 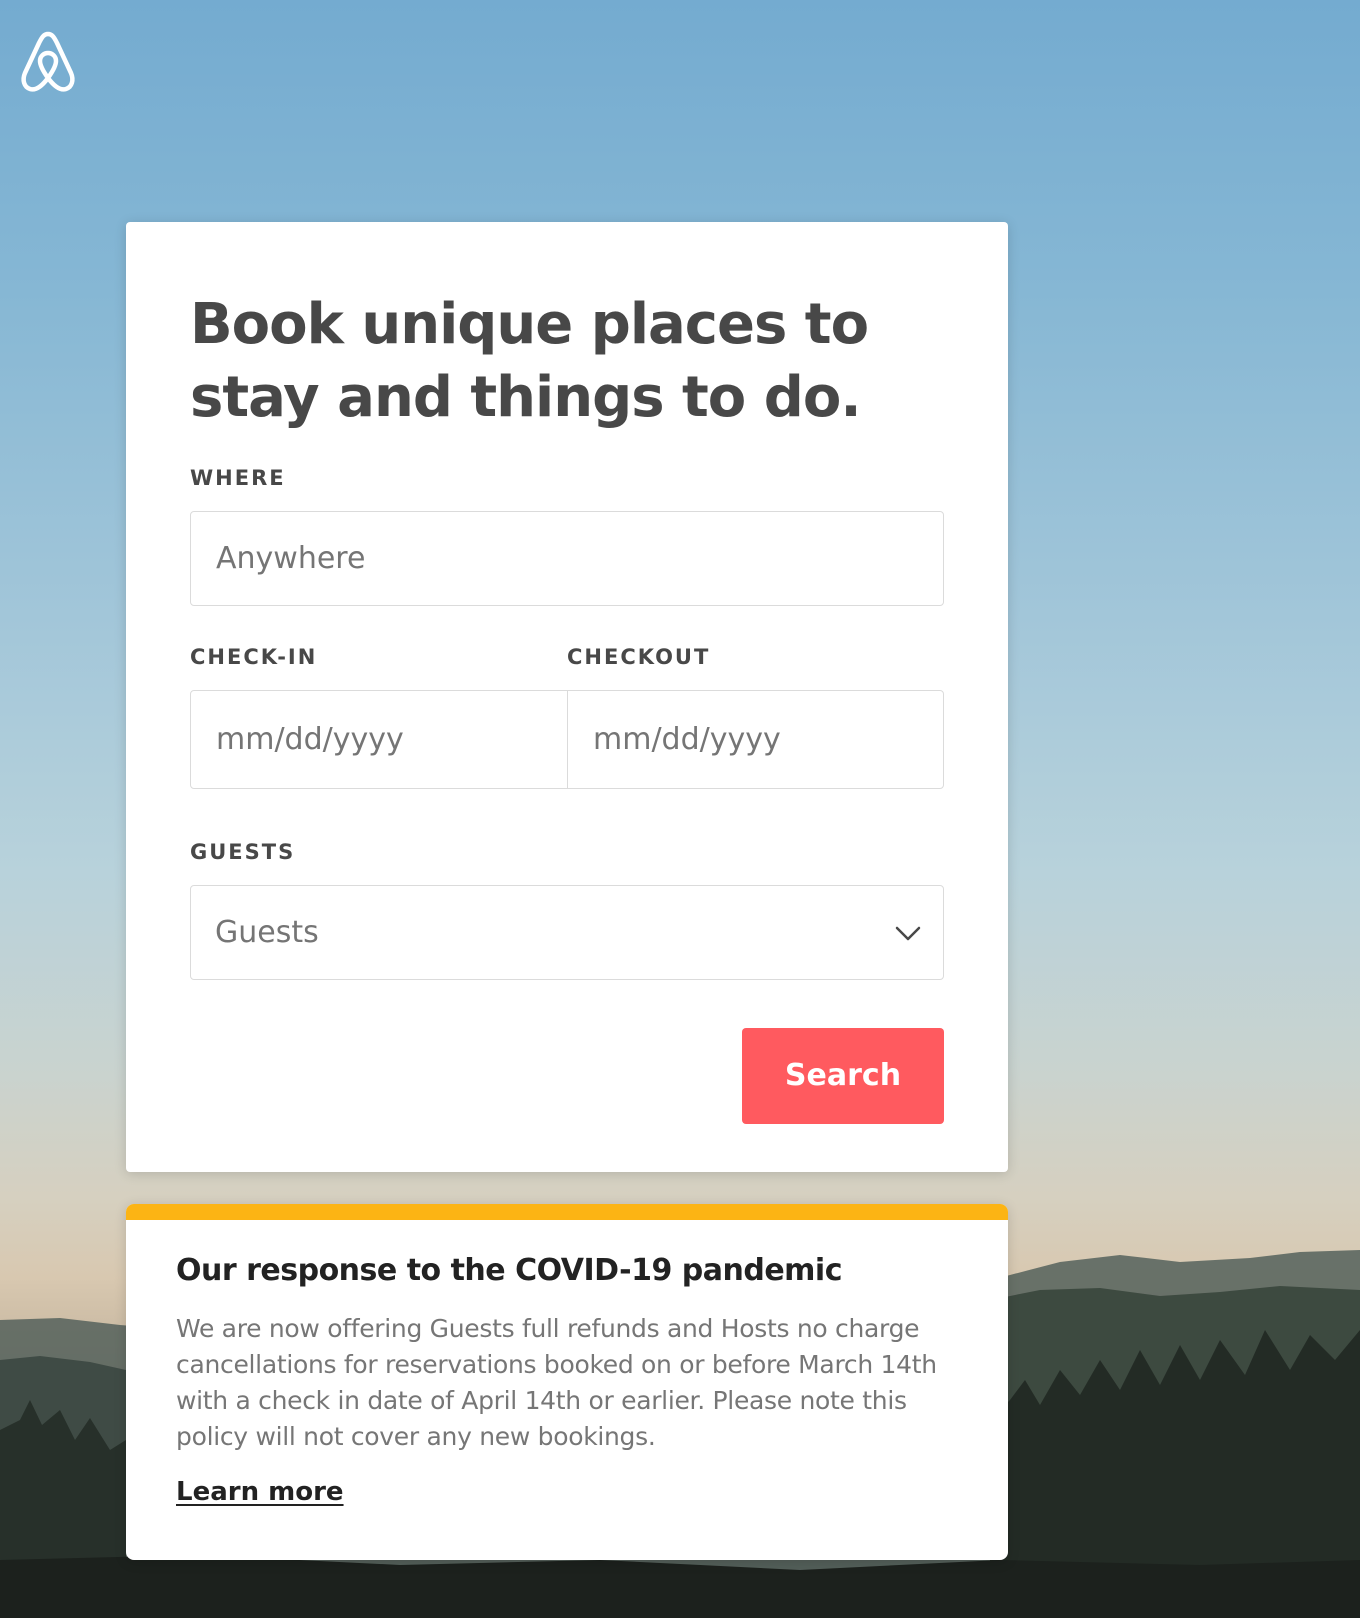 What do you see at coordinates (260, 1492) in the screenshot?
I see `learn-more-link: Learn more` at bounding box center [260, 1492].